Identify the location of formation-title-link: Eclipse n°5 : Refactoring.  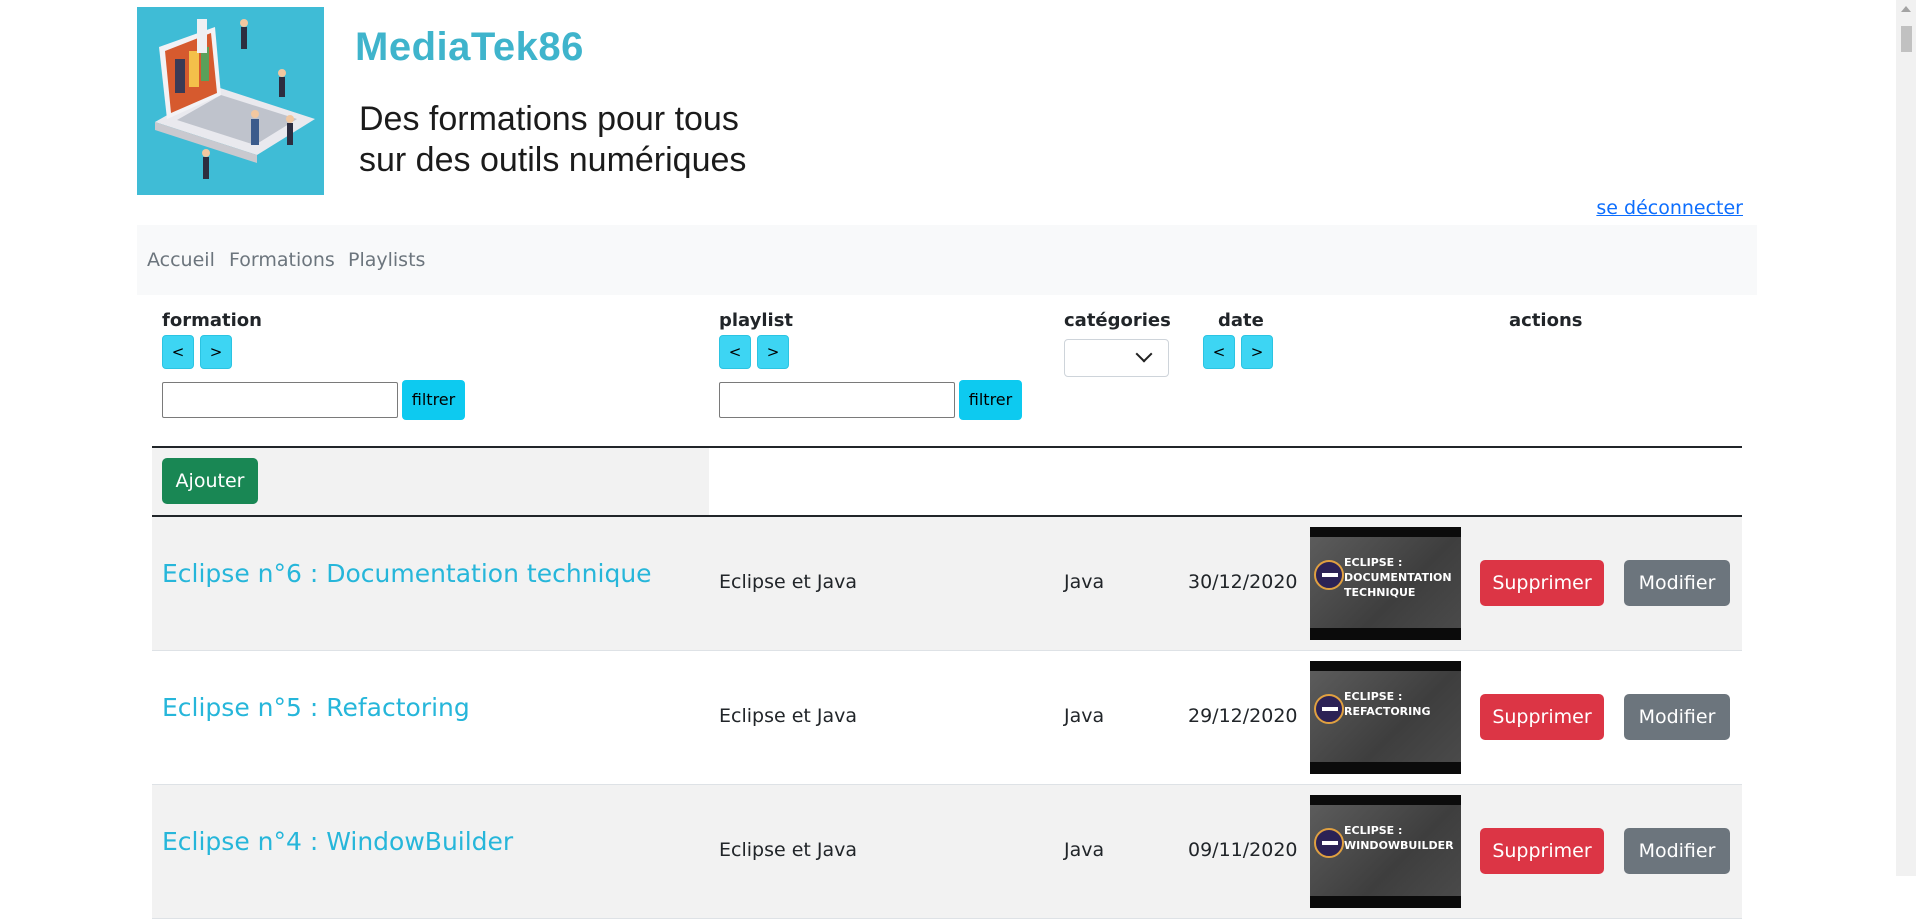
(316, 707).